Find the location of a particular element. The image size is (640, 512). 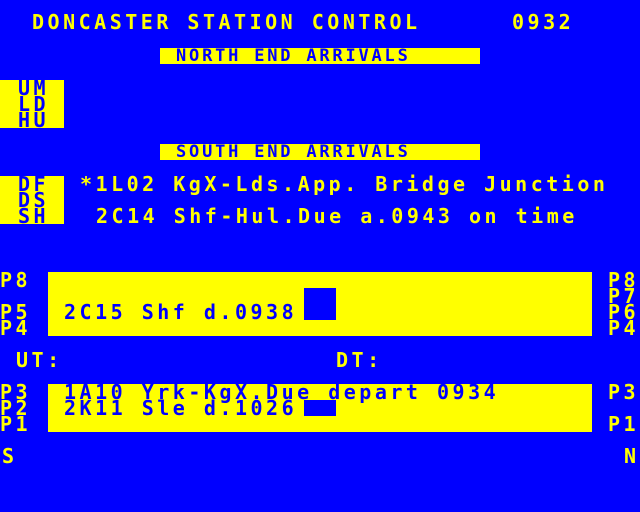

platform-label-right-p3: P3 is located at coordinates (624, 392).